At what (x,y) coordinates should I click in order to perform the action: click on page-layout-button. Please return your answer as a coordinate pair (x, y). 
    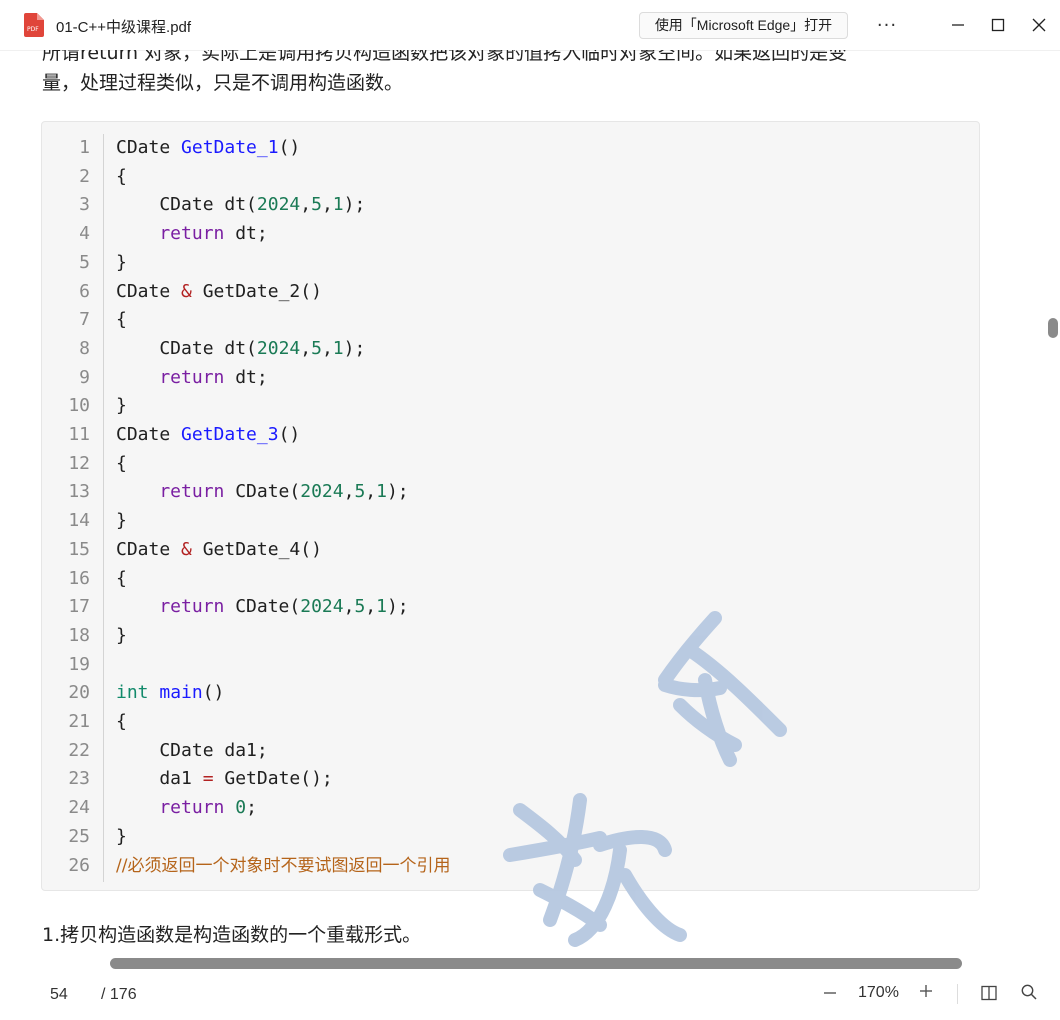
    Looking at the image, I should click on (989, 995).